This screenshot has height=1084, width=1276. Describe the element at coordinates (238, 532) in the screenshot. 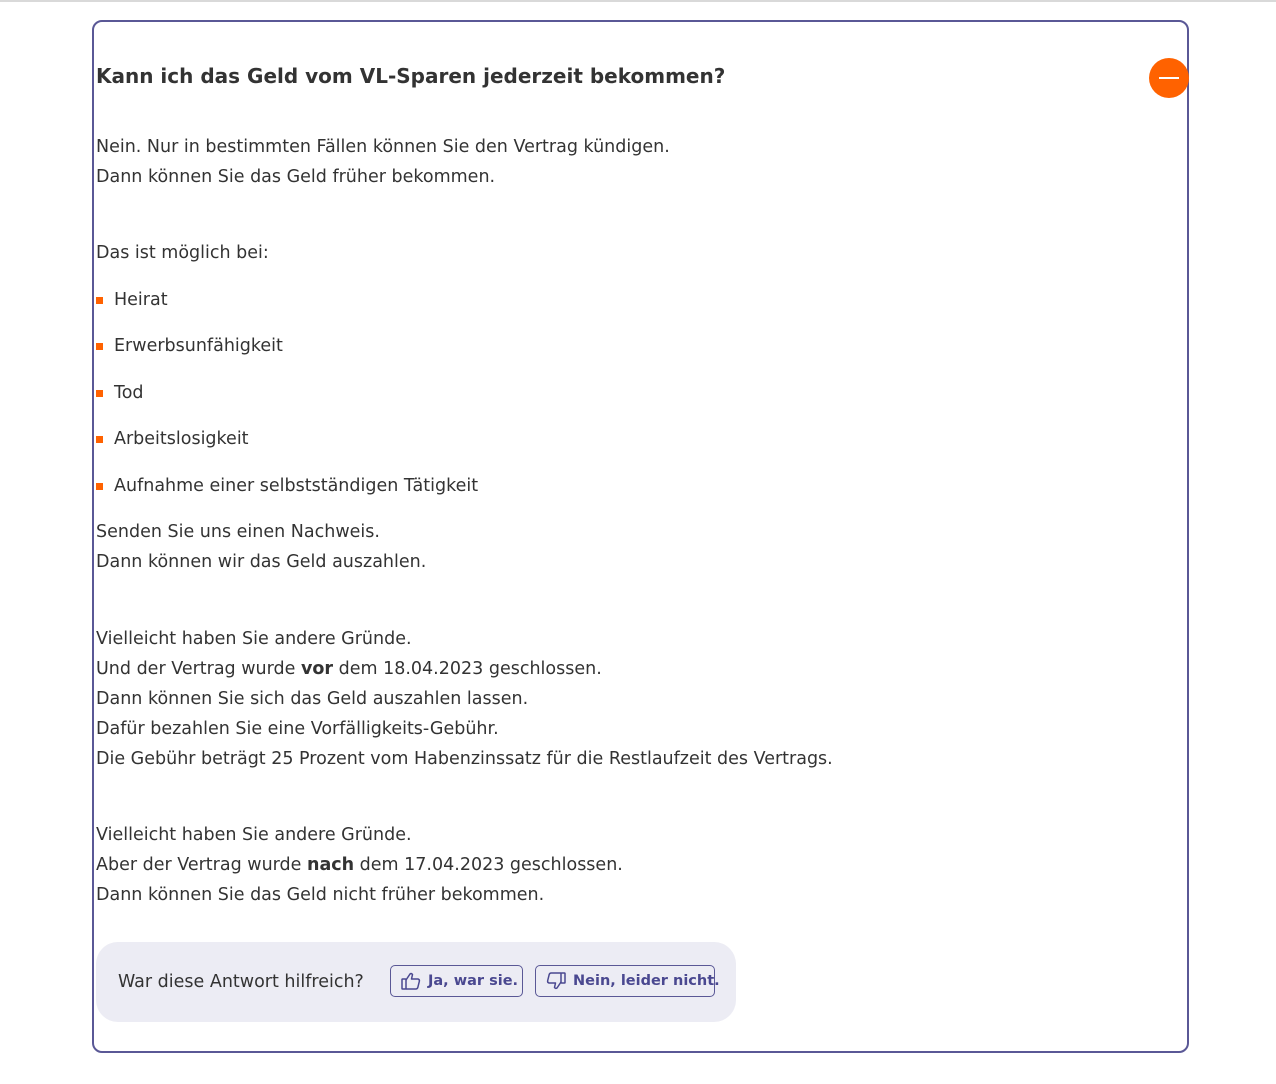

I see `answer-text: Senden Sie uns einen Nachweis.` at that location.